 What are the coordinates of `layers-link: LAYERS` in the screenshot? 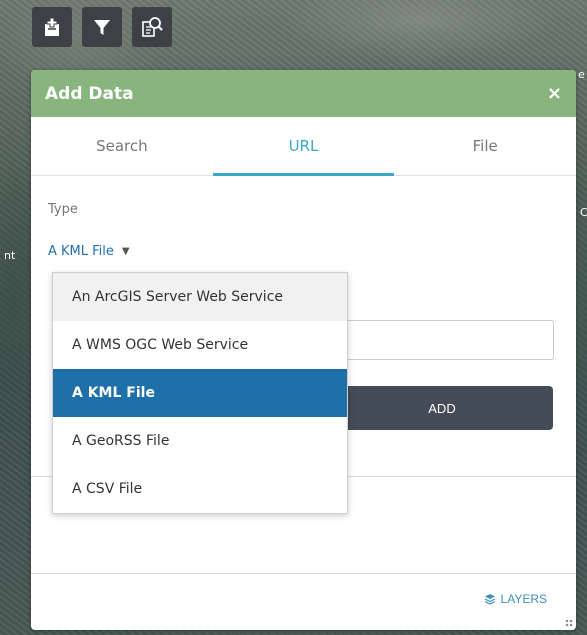 It's located at (515, 599).